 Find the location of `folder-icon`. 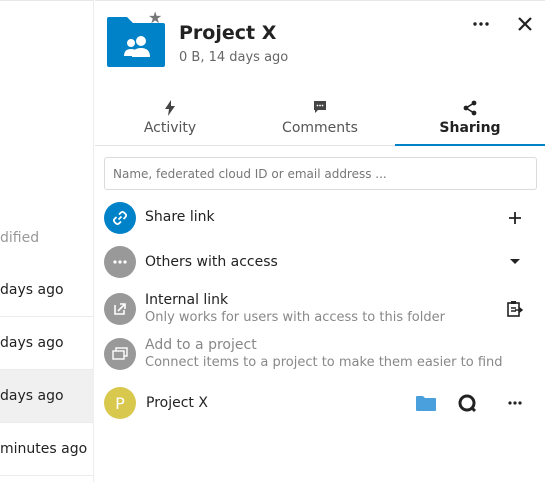

folder-icon is located at coordinates (426, 403).